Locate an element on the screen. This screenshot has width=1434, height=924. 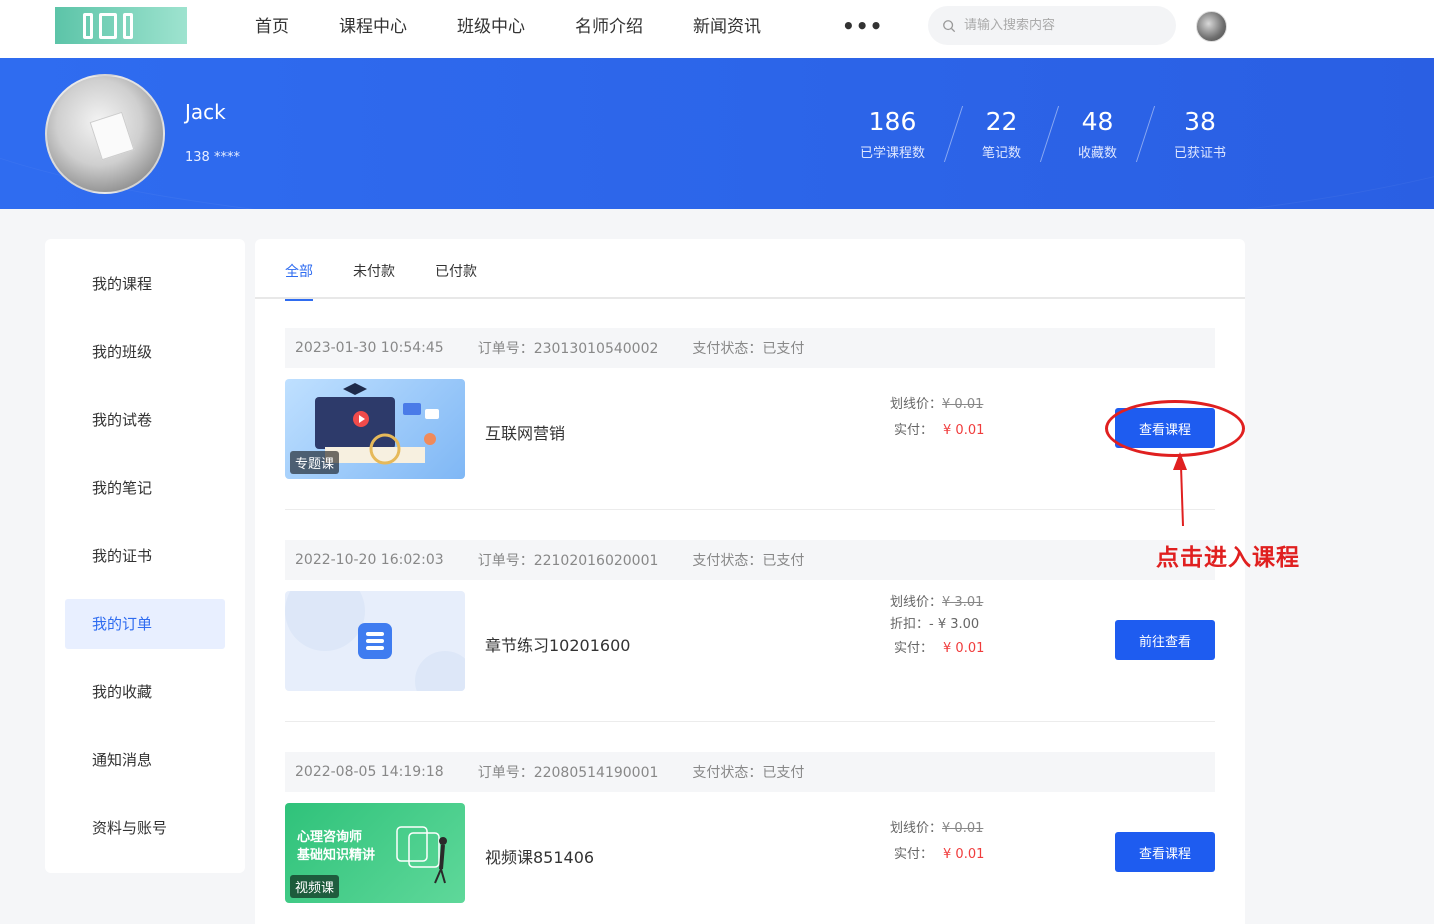
order-body: 专题课 互联网营销 划线价：¥ 0.01 实付： ¥ 0.01 查看课程 is located at coordinates (750, 439).